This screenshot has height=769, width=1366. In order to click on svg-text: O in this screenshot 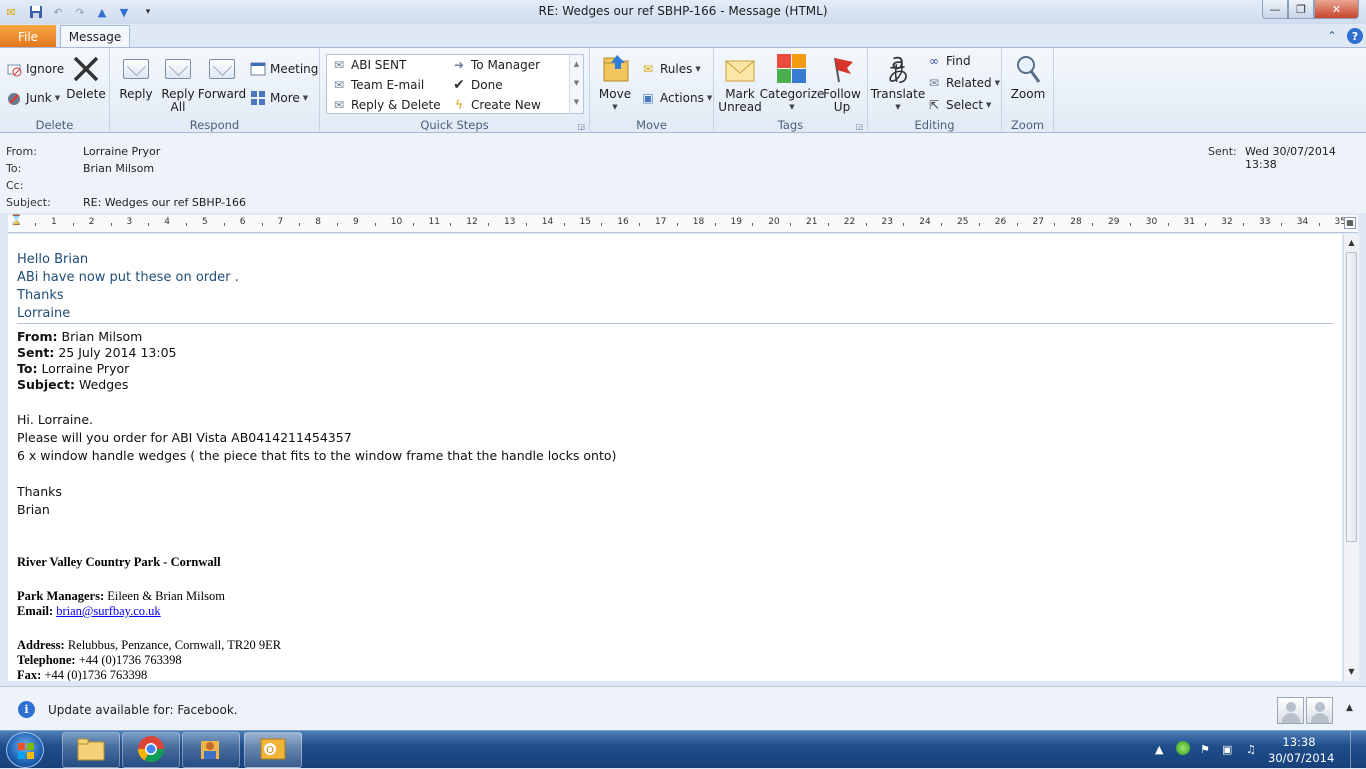, I will do `click(270, 750)`.